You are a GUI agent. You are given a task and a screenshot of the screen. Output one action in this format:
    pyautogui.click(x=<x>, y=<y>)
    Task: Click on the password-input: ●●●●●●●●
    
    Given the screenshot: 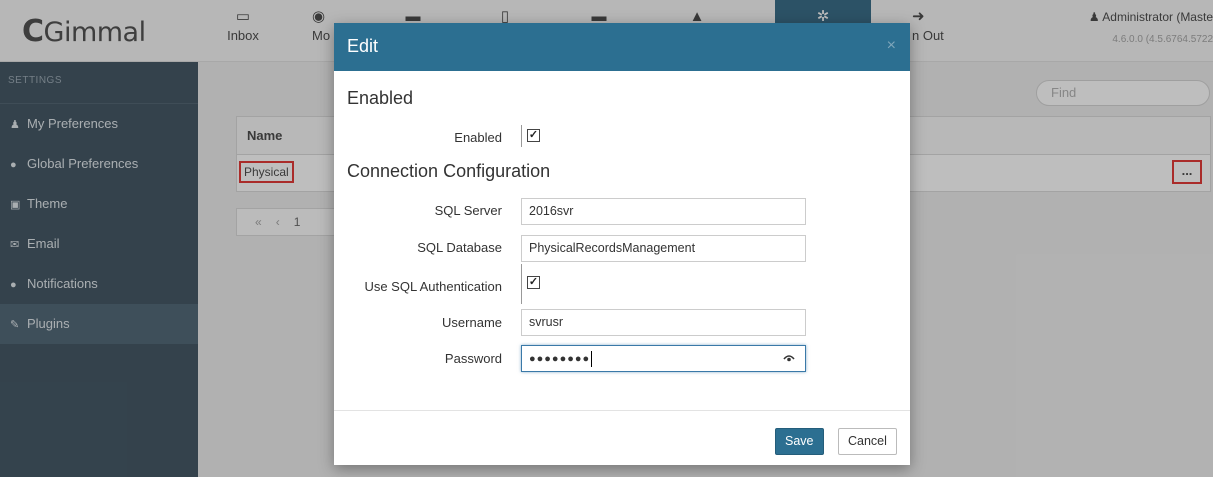 What is the action you would take?
    pyautogui.click(x=663, y=358)
    